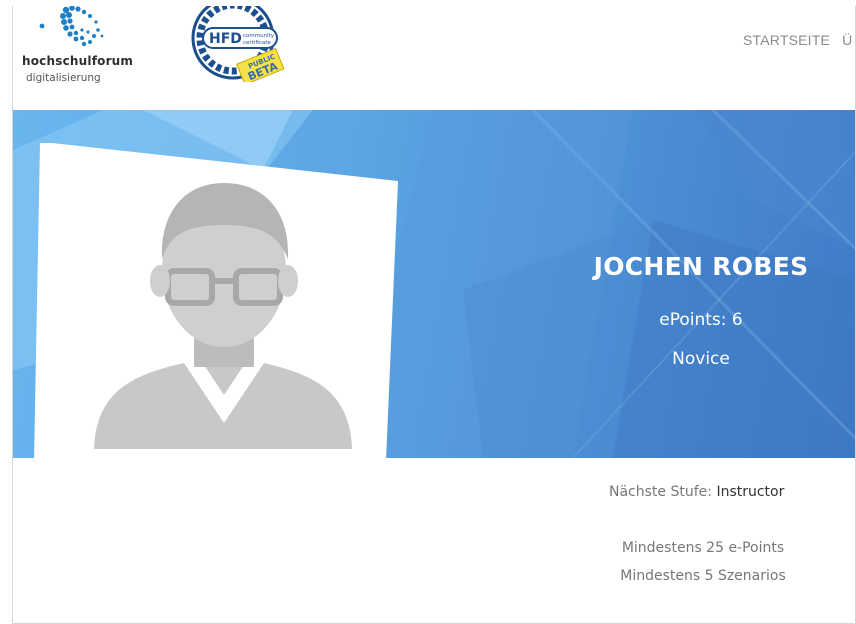 This screenshot has height=624, width=856. I want to click on requirement-epoints: Mindestens 25 e-Points, so click(703, 548).